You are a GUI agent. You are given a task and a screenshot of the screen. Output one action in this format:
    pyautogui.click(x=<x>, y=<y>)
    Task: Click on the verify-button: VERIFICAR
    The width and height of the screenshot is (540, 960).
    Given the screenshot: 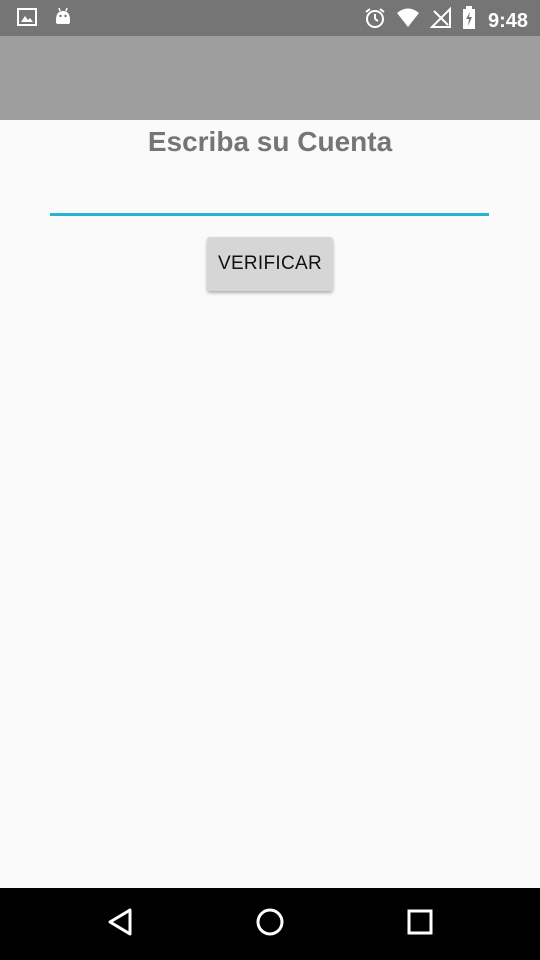 What is the action you would take?
    pyautogui.click(x=270, y=264)
    